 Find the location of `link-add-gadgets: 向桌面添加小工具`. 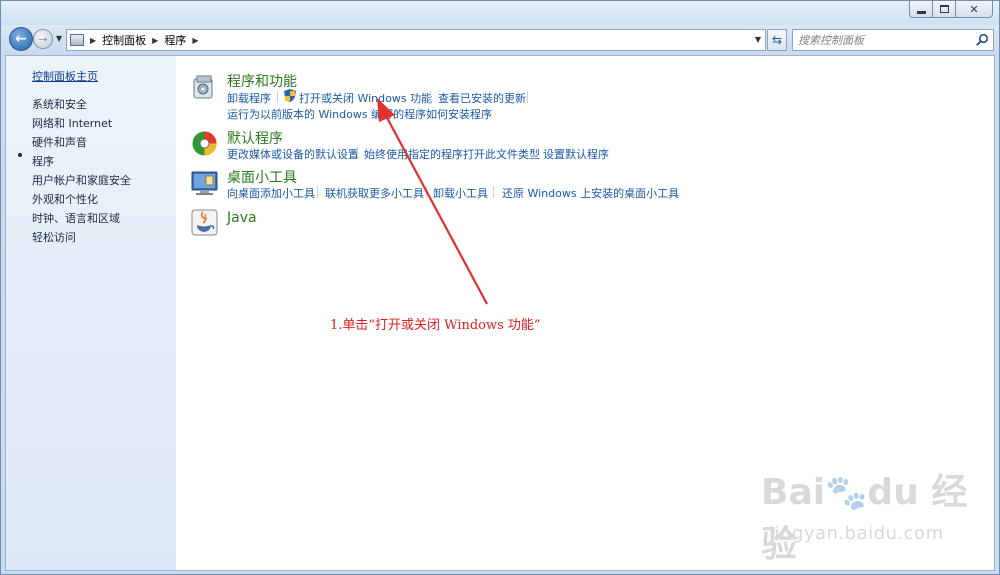

link-add-gadgets: 向桌面添加小工具 is located at coordinates (271, 193).